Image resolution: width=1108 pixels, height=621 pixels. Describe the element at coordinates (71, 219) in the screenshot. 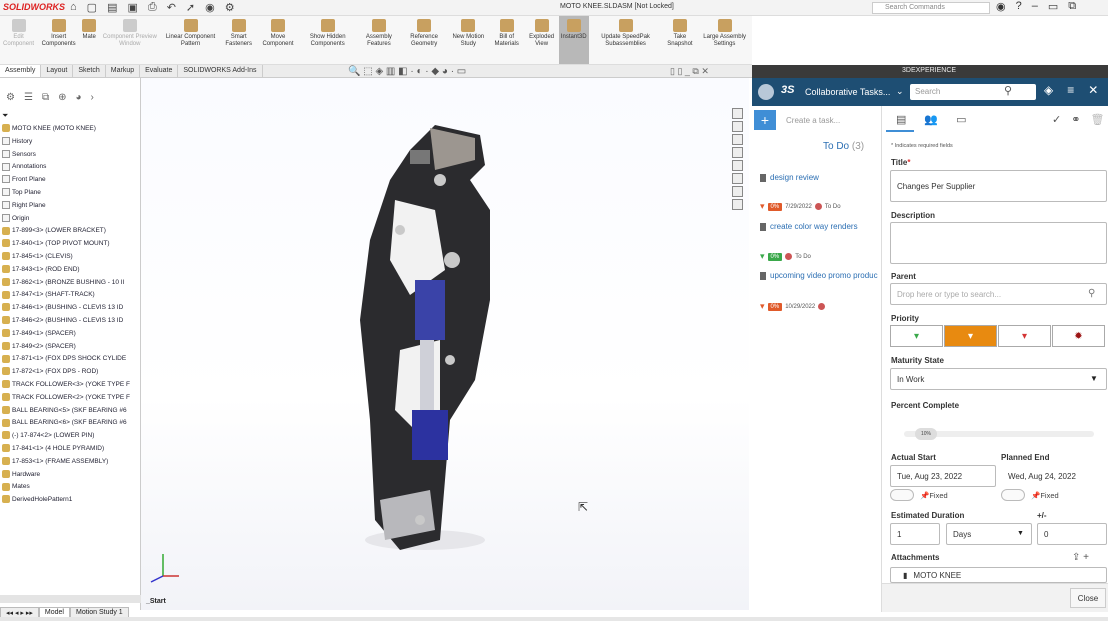

I see `tree-plane: Origin` at that location.